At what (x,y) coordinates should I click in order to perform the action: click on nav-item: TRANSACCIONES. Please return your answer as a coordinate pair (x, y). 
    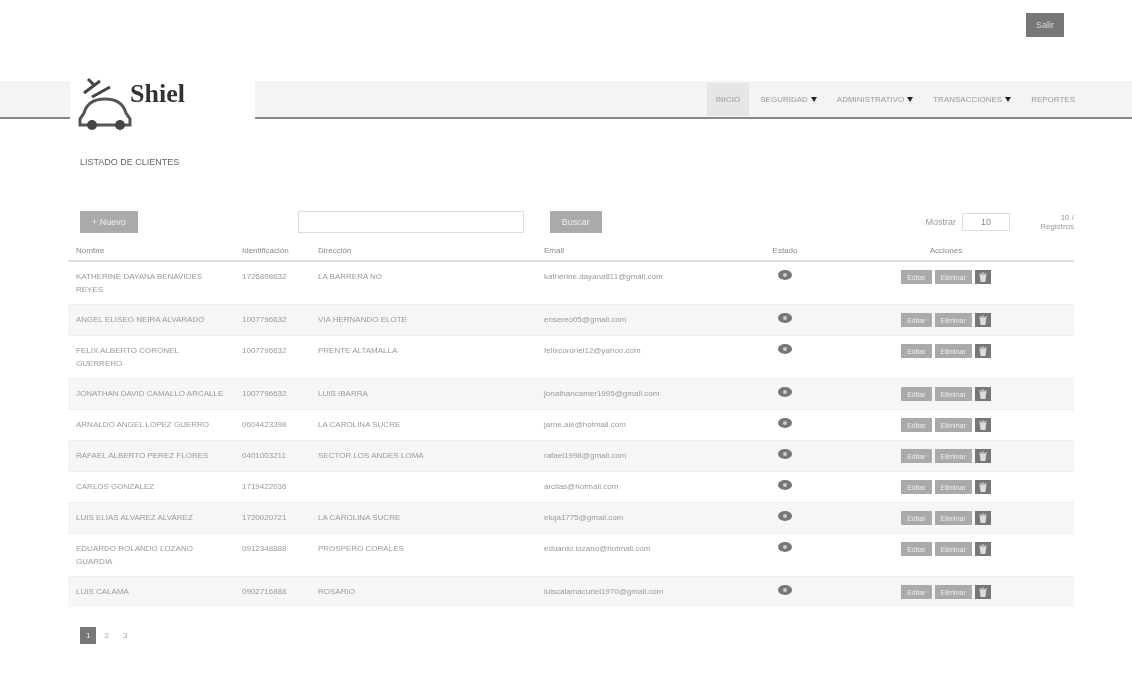
    Looking at the image, I should click on (972, 99).